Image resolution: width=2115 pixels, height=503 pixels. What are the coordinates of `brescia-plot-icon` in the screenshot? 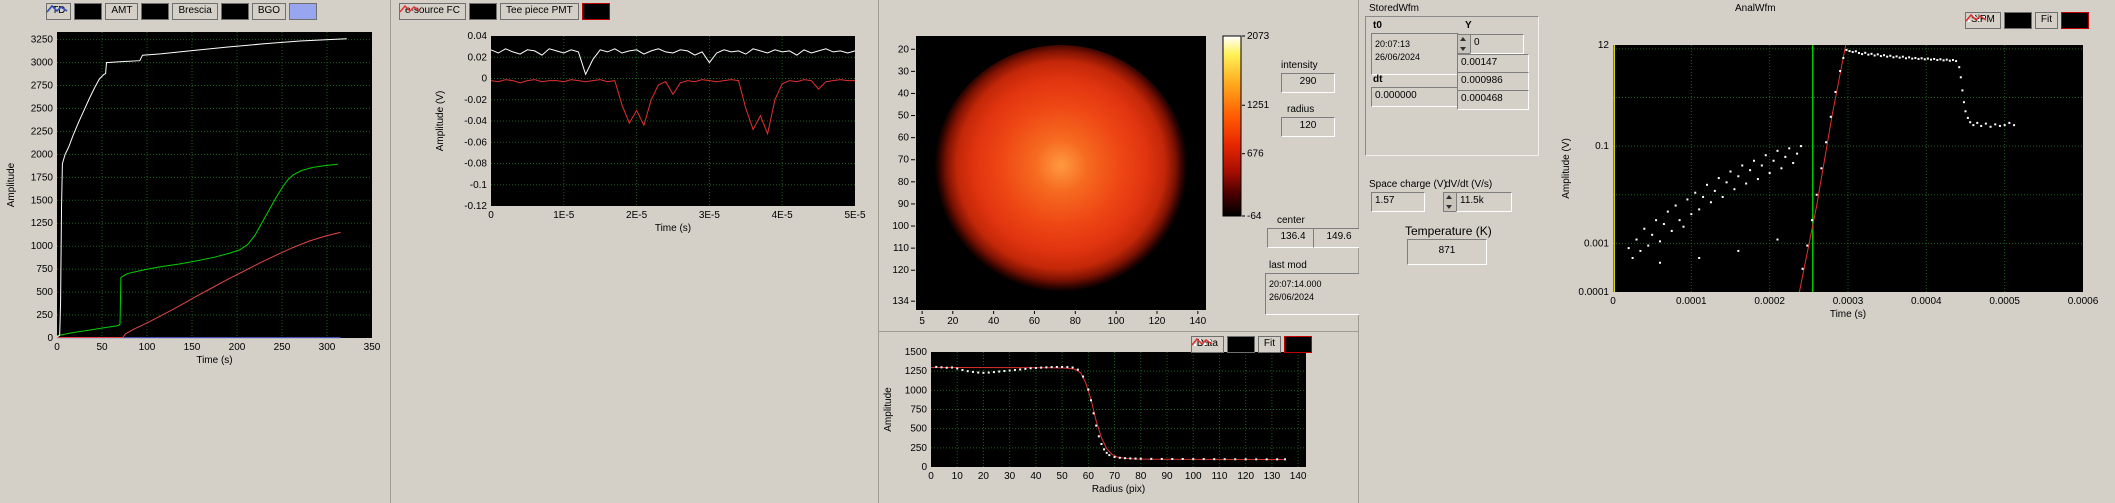 It's located at (147, 11).